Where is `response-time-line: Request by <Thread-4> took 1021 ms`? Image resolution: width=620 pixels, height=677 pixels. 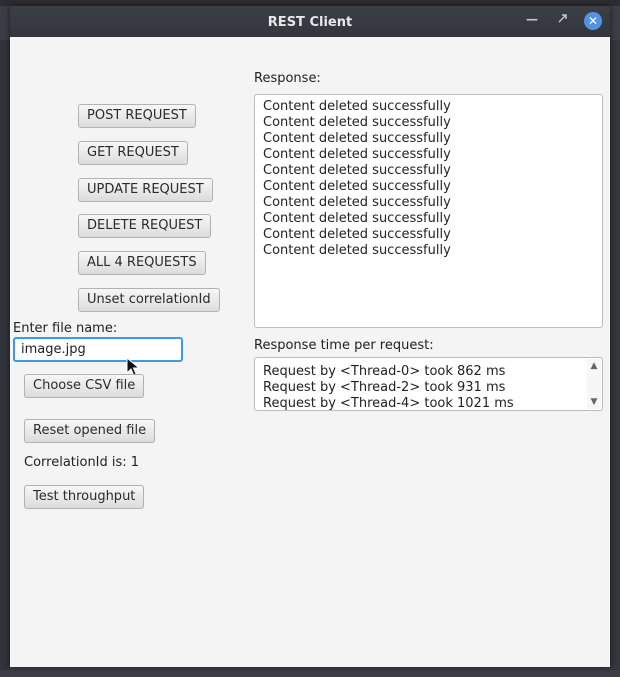 response-time-line: Request by <Thread-4> took 1021 ms is located at coordinates (388, 403).